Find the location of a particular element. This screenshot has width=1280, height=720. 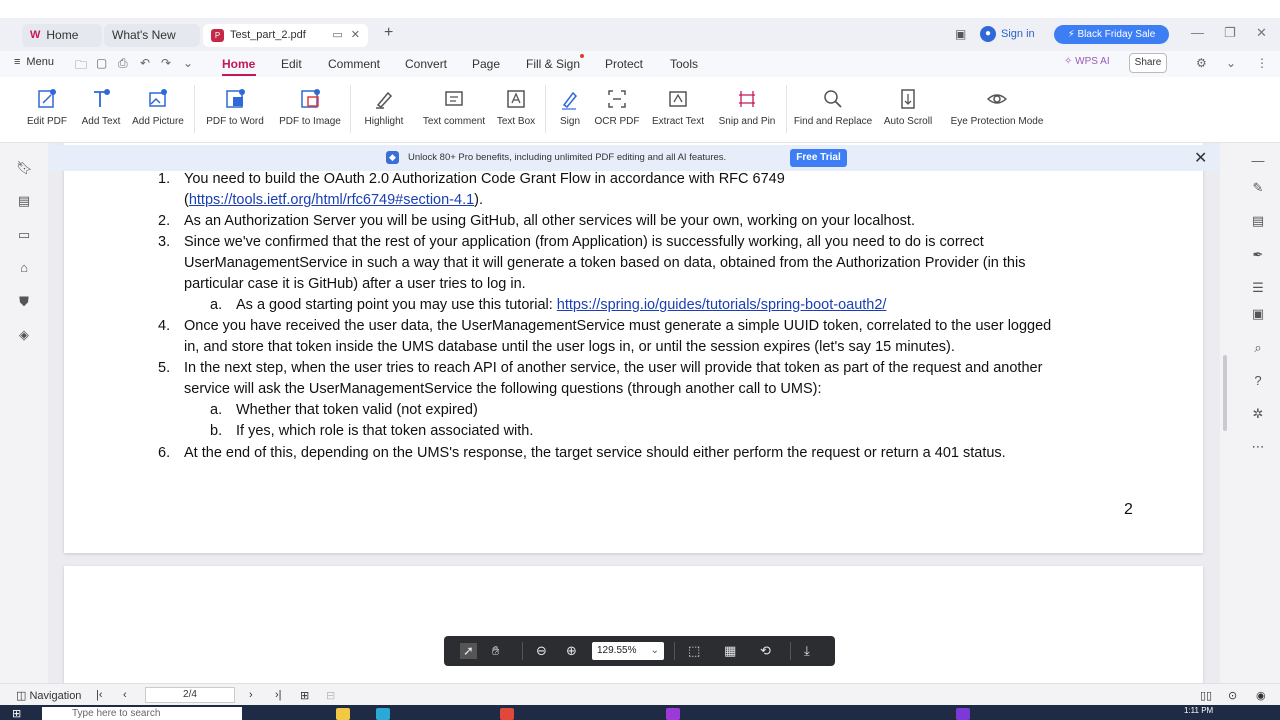

reading-mode-icon: ▯▯ is located at coordinates (1206, 695).